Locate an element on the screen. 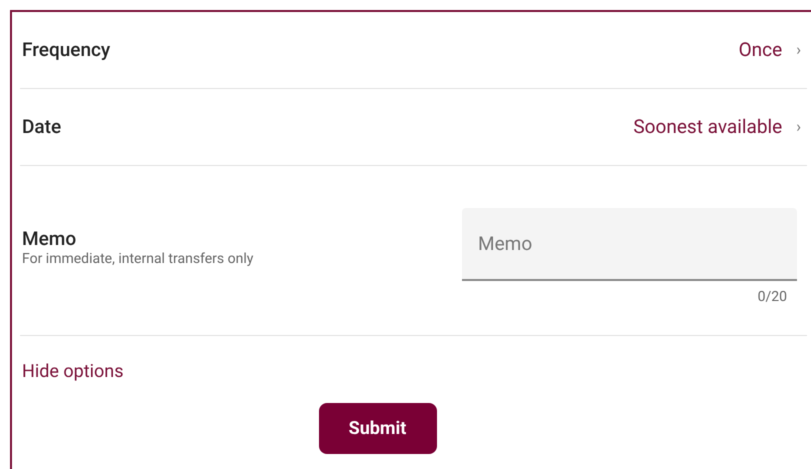 The width and height of the screenshot is (811, 469). submit-button: Submit is located at coordinates (377, 428).